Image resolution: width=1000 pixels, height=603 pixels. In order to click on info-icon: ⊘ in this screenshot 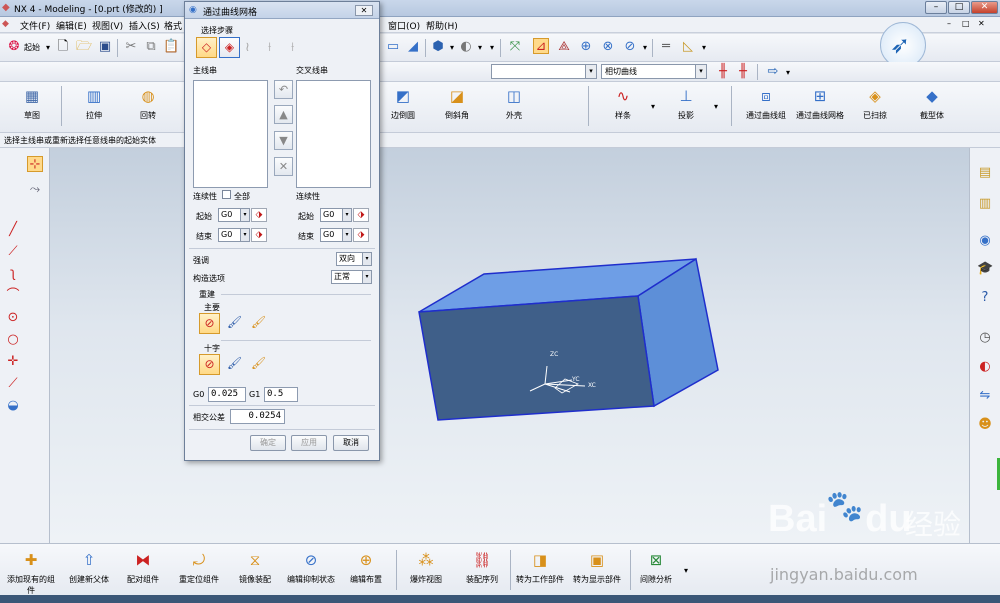, I will do `click(630, 47)`.